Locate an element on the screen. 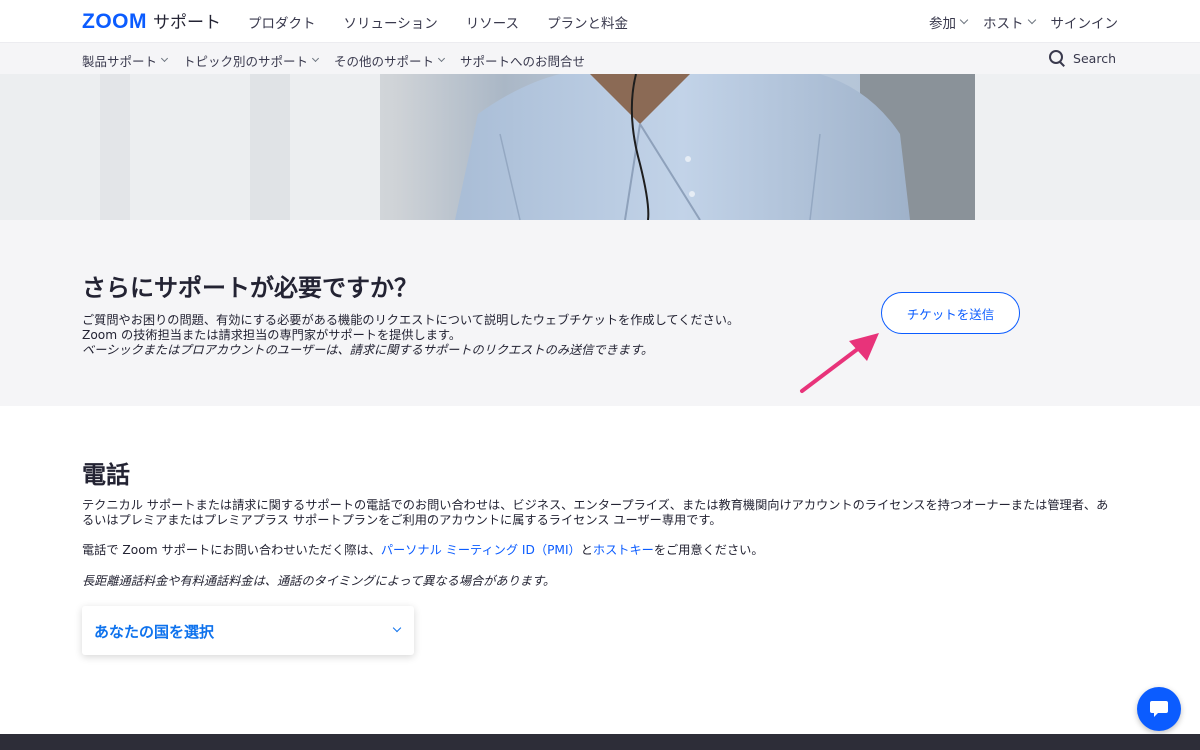 The width and height of the screenshot is (1200, 750). search-icon is located at coordinates (1057, 58).